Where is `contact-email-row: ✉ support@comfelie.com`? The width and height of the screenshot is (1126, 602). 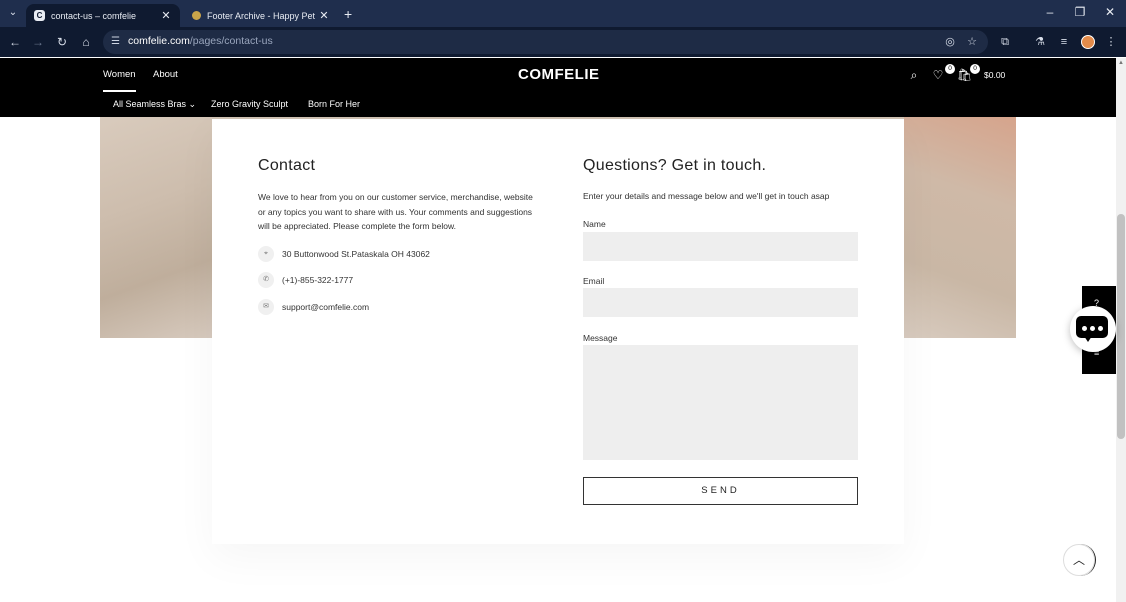
contact-email-row: ✉ support@comfelie.com is located at coordinates (313, 307).